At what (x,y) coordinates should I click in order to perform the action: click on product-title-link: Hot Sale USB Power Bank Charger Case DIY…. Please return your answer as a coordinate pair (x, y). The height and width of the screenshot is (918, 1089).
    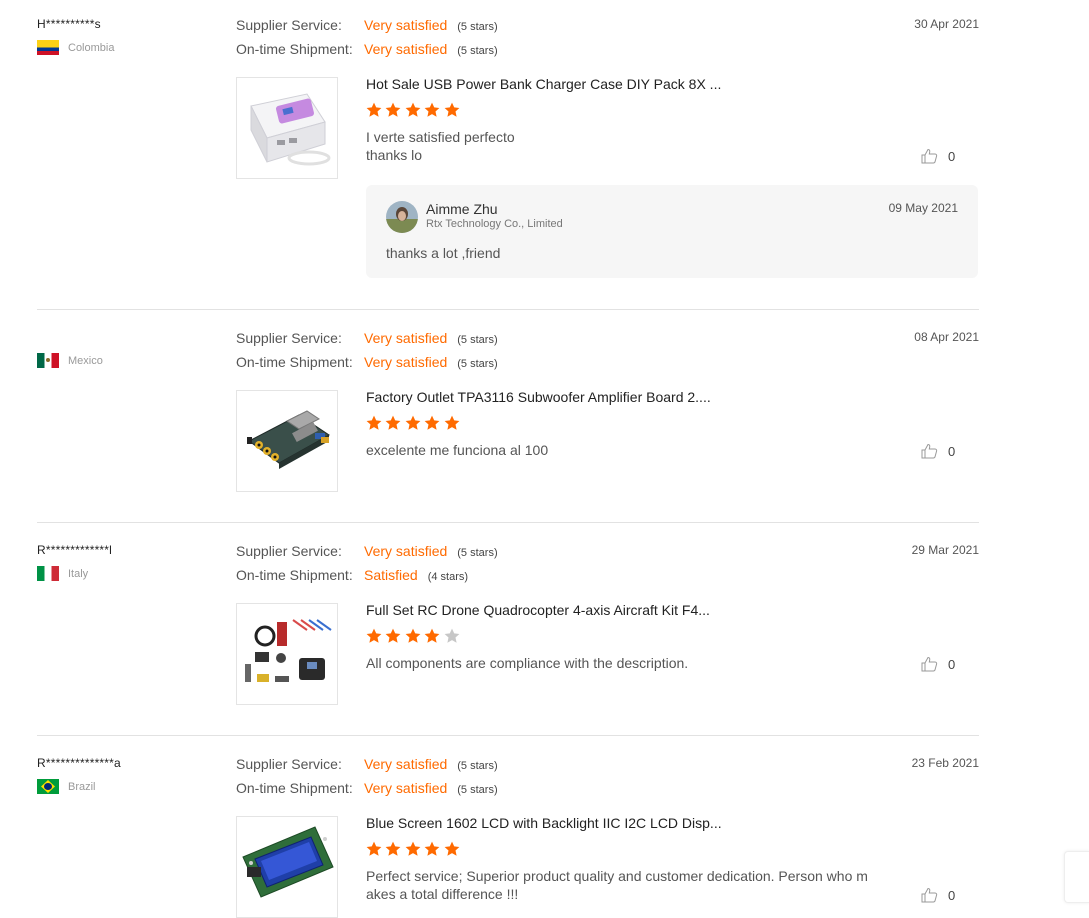
    Looking at the image, I should click on (543, 84).